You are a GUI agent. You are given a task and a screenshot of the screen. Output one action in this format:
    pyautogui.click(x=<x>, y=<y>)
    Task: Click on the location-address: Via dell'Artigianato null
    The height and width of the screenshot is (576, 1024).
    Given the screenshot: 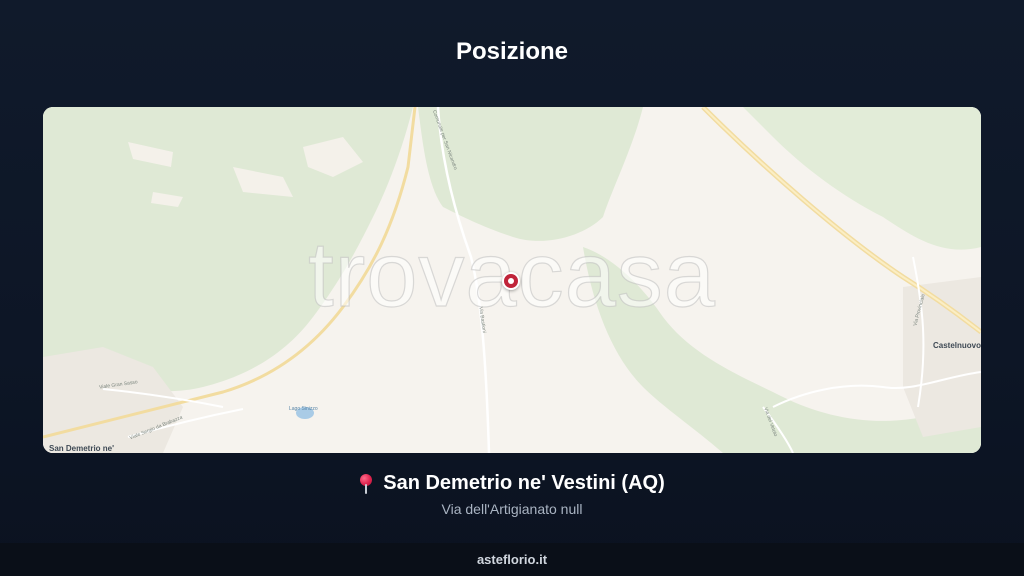 What is the action you would take?
    pyautogui.click(x=512, y=509)
    